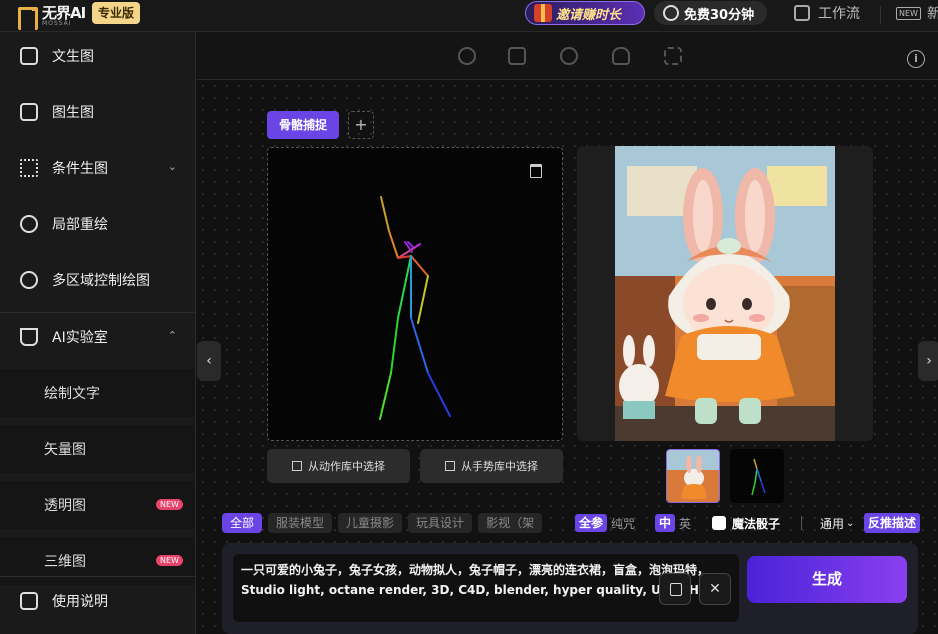 This screenshot has height=634, width=938. Describe the element at coordinates (932, 14) in the screenshot. I see `new-label: 新` at that location.